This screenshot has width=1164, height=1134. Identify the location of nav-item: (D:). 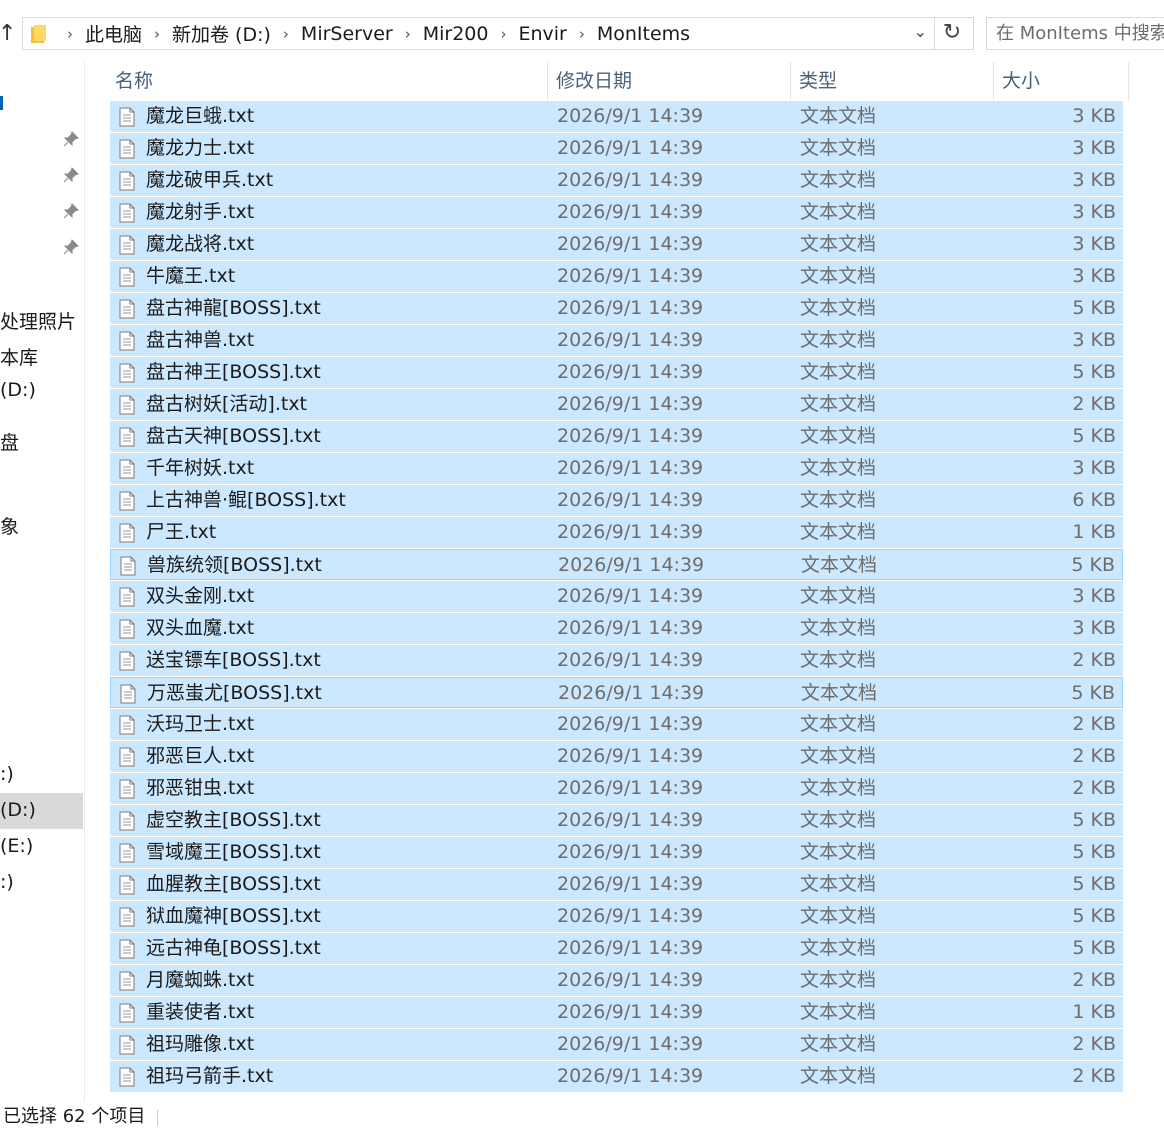
(18, 390).